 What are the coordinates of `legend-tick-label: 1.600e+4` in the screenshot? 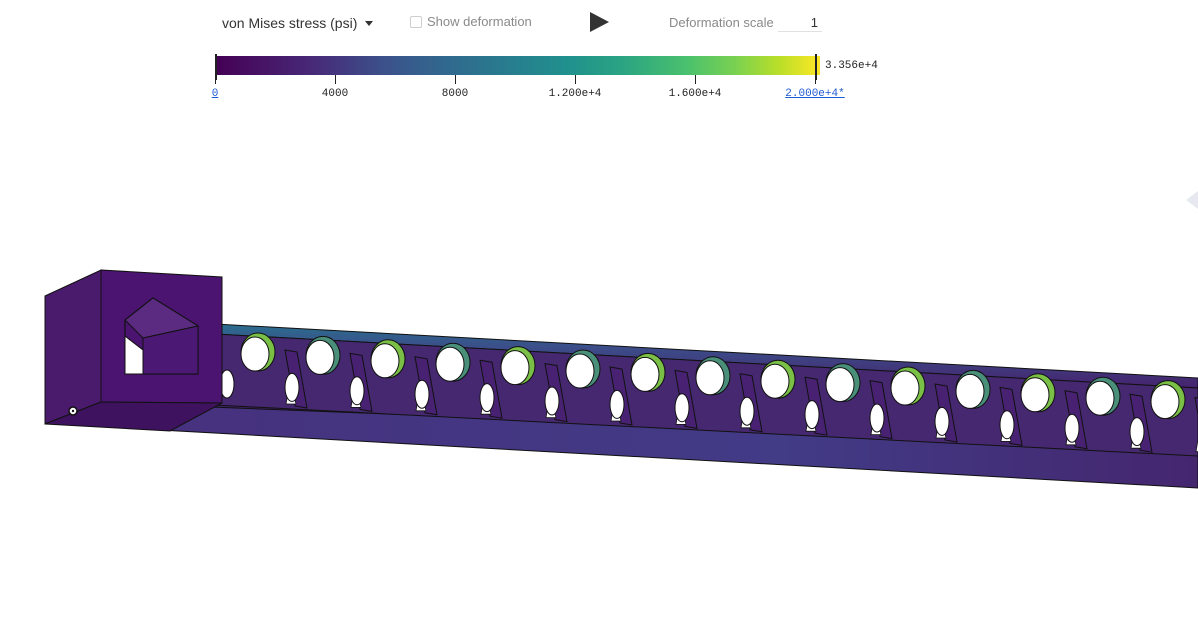 It's located at (695, 94).